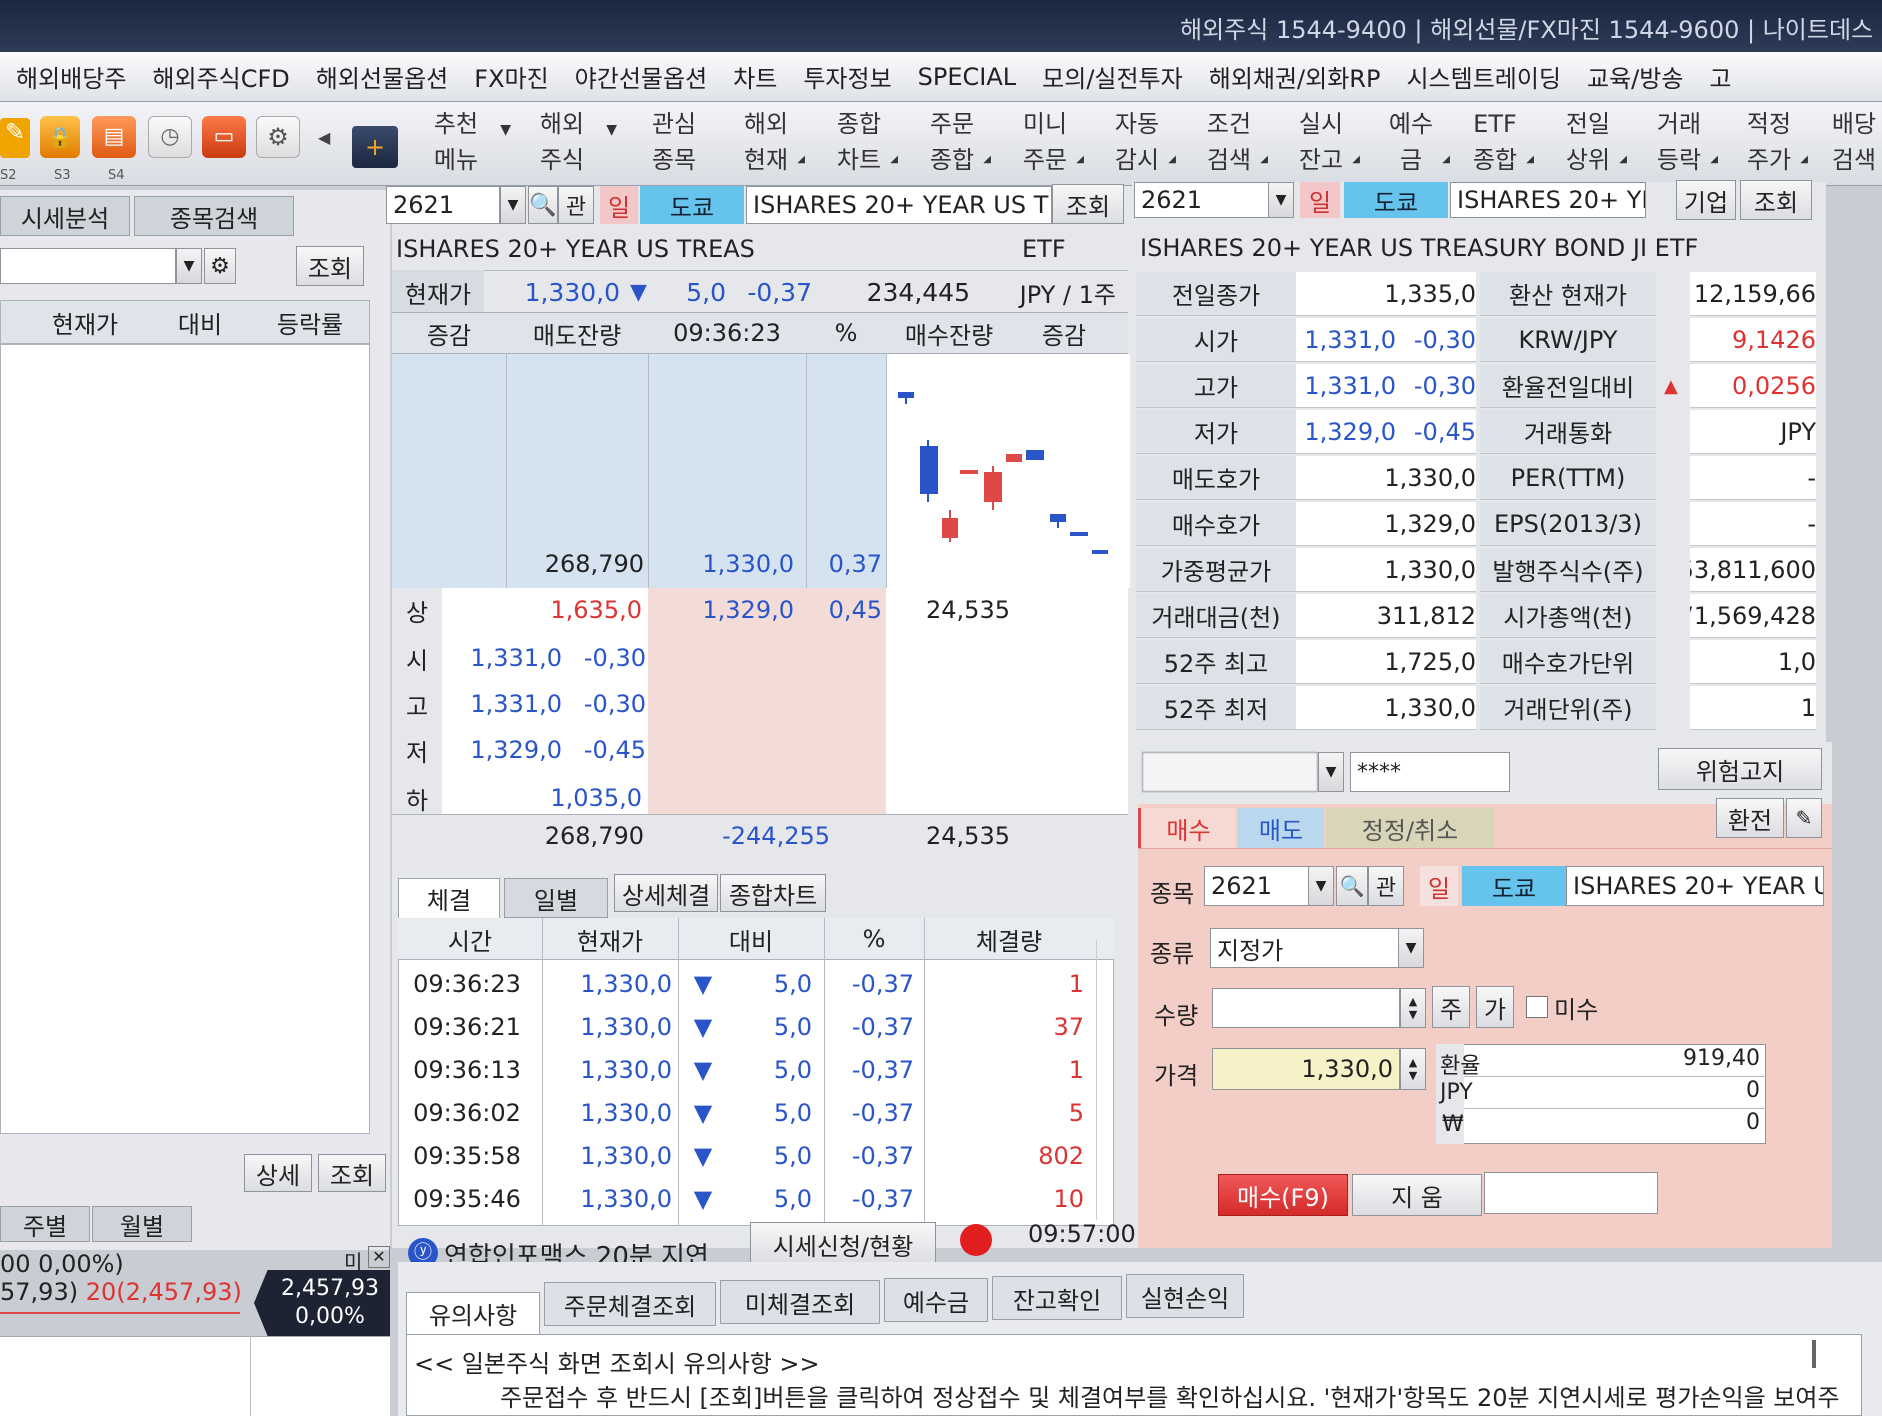 The height and width of the screenshot is (1416, 1882). I want to click on left-list-area, so click(185, 739).